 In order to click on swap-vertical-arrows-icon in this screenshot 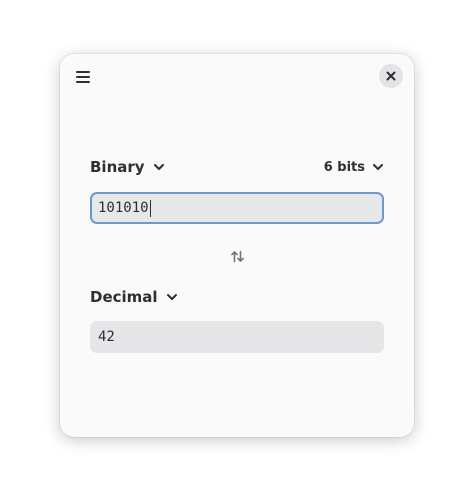, I will do `click(237, 256)`.